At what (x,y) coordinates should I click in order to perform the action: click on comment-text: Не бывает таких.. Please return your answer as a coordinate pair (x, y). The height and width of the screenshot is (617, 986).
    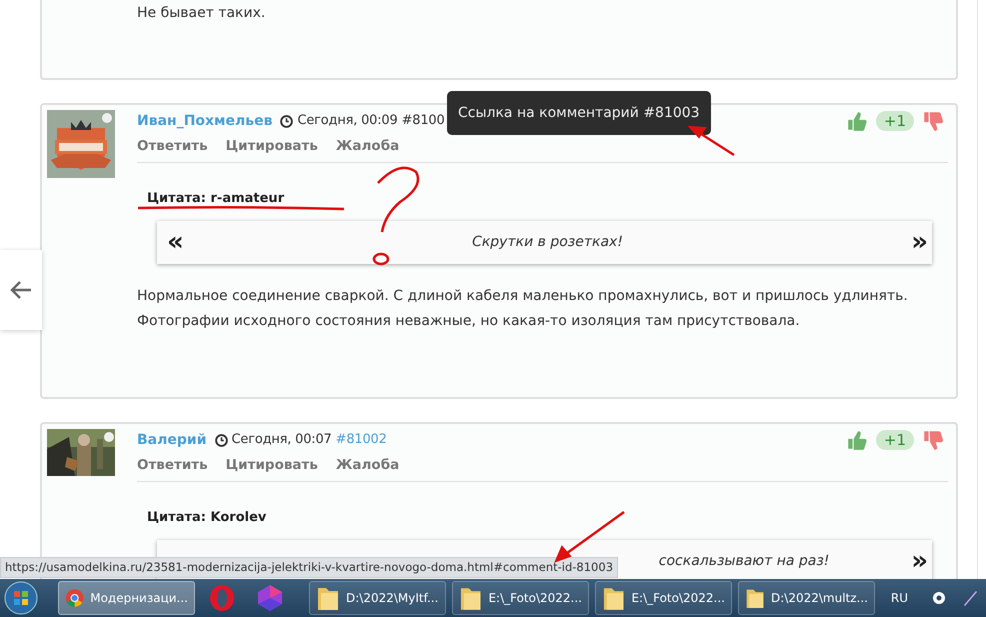
    Looking at the image, I should click on (201, 13).